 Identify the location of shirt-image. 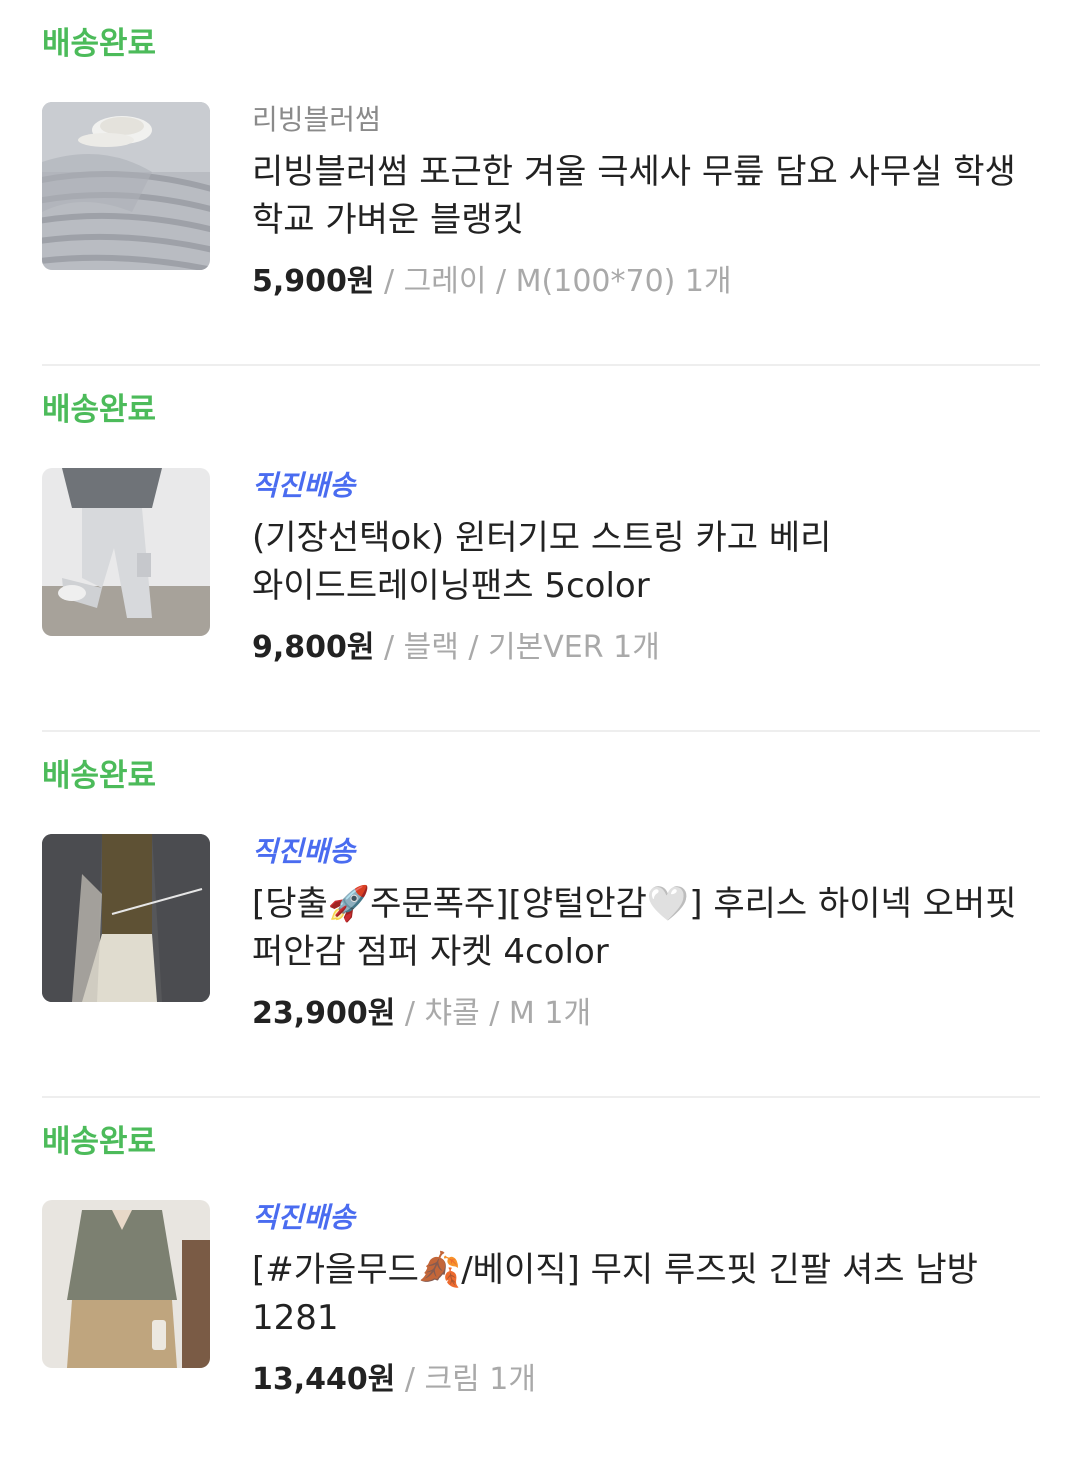
(126, 1284).